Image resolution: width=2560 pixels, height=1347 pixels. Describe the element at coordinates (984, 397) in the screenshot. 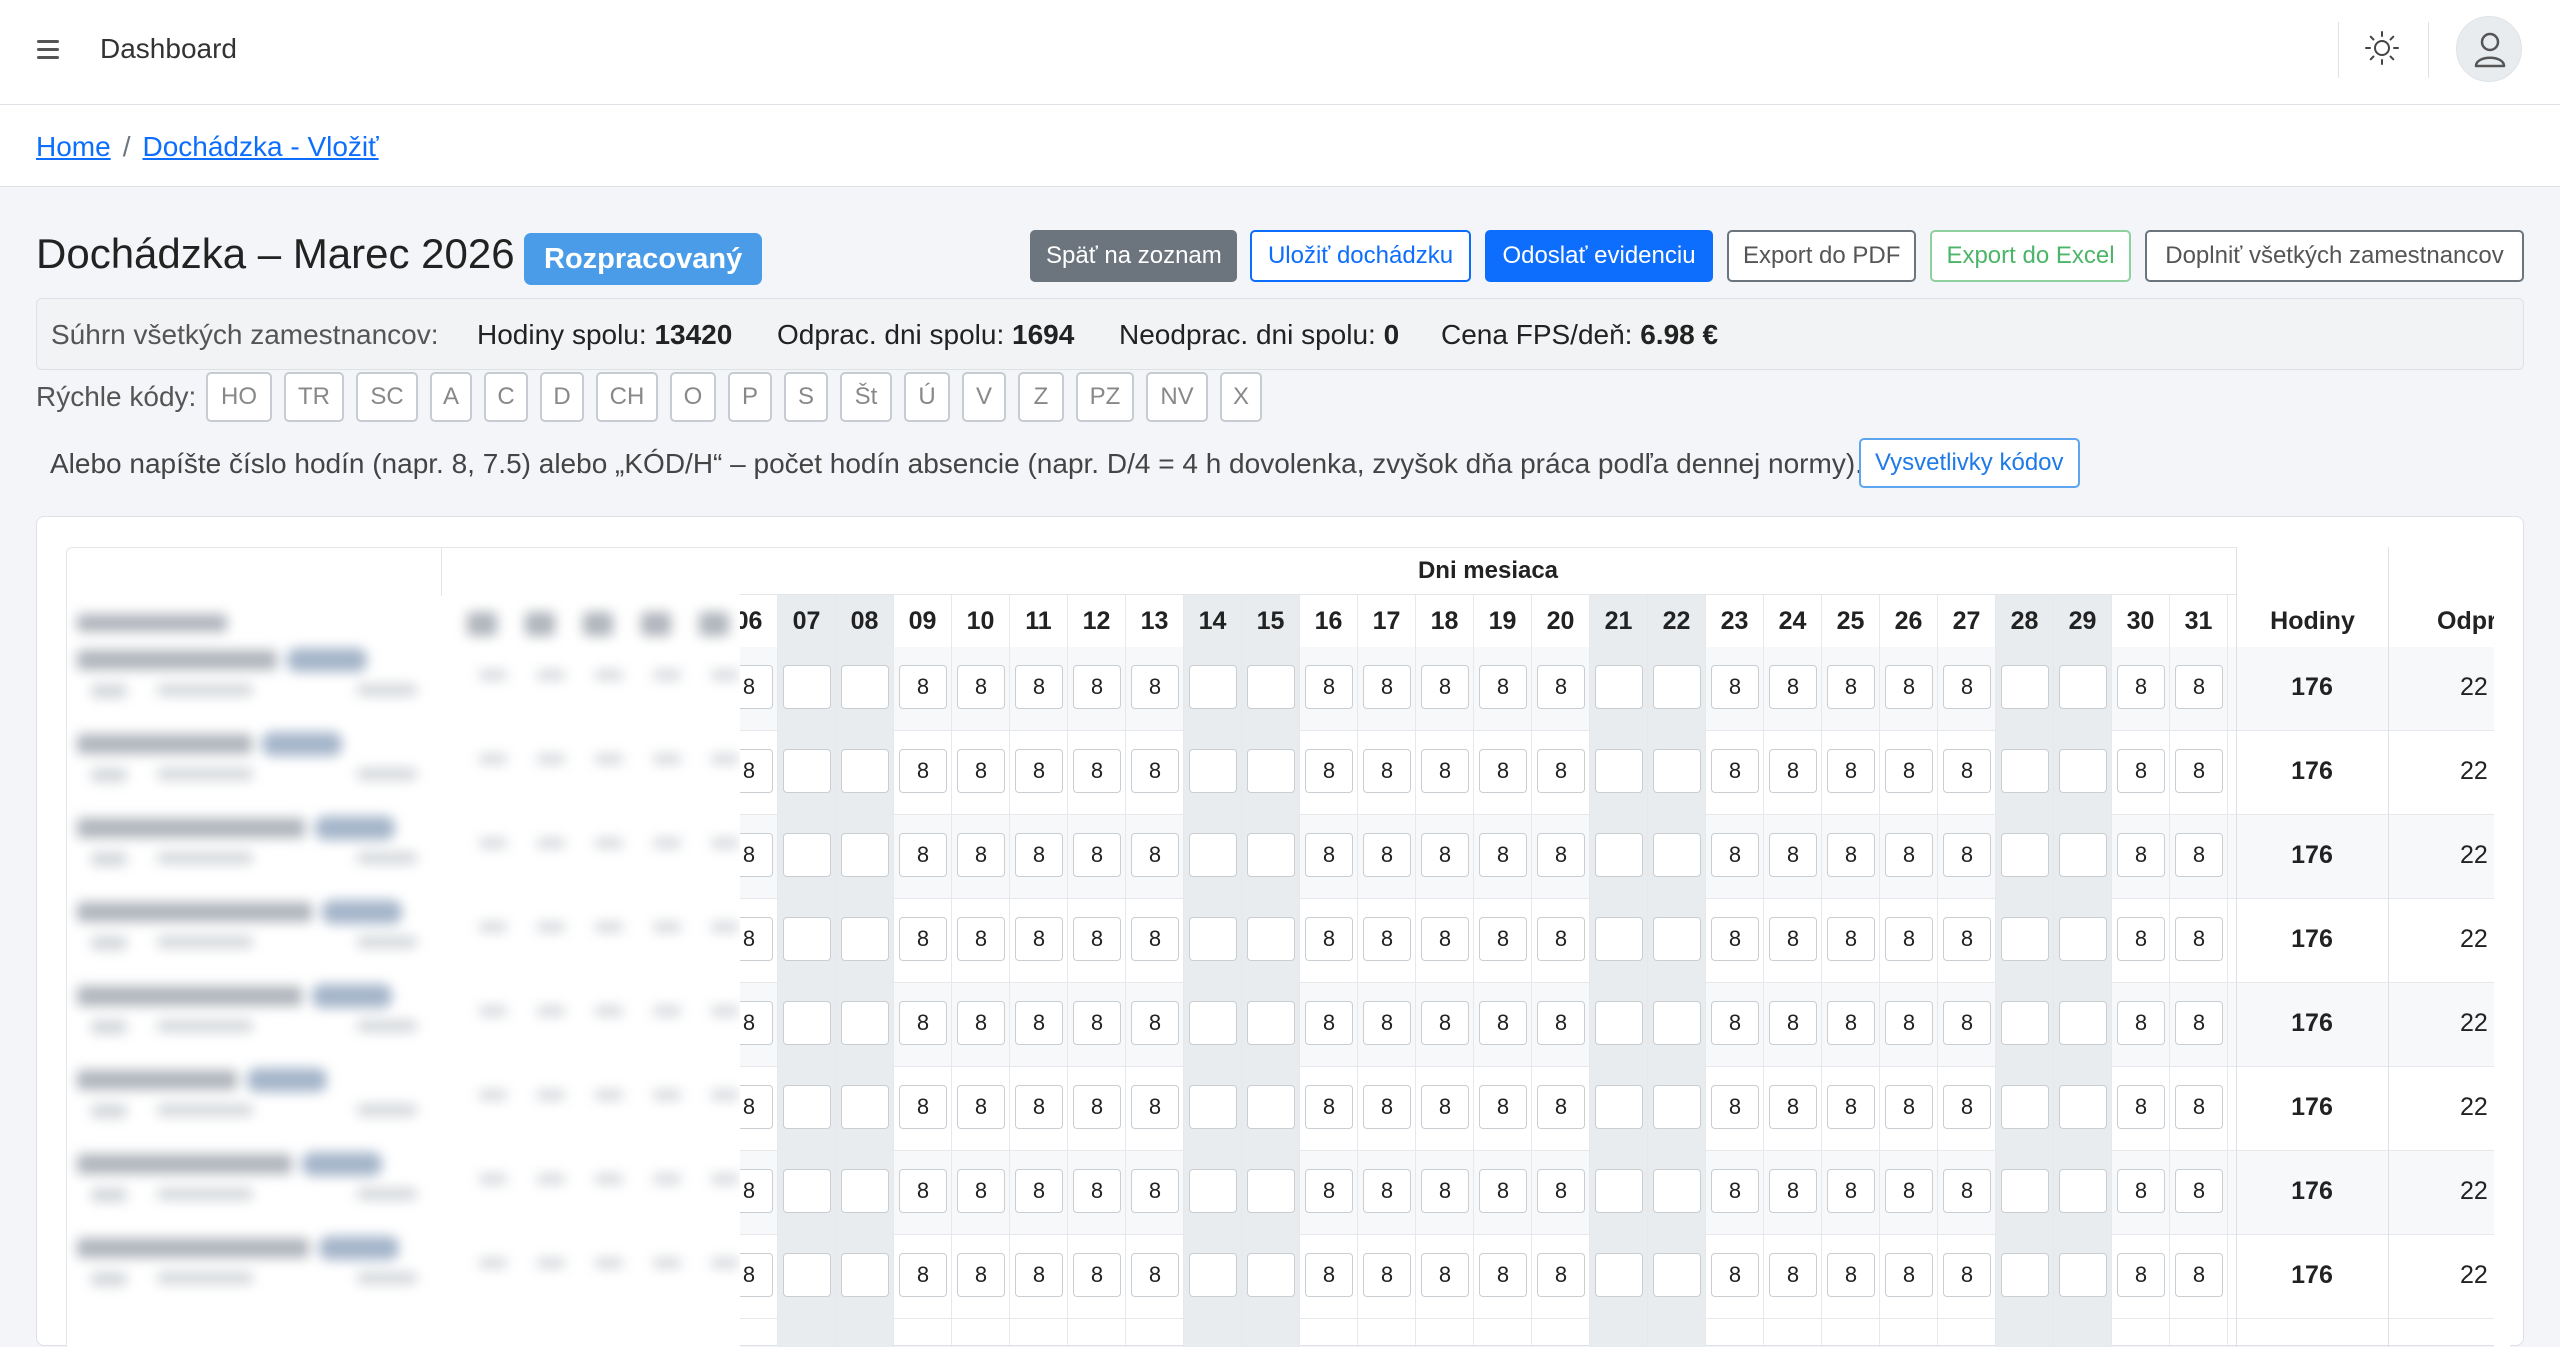

I see `quick-code-v: V` at that location.